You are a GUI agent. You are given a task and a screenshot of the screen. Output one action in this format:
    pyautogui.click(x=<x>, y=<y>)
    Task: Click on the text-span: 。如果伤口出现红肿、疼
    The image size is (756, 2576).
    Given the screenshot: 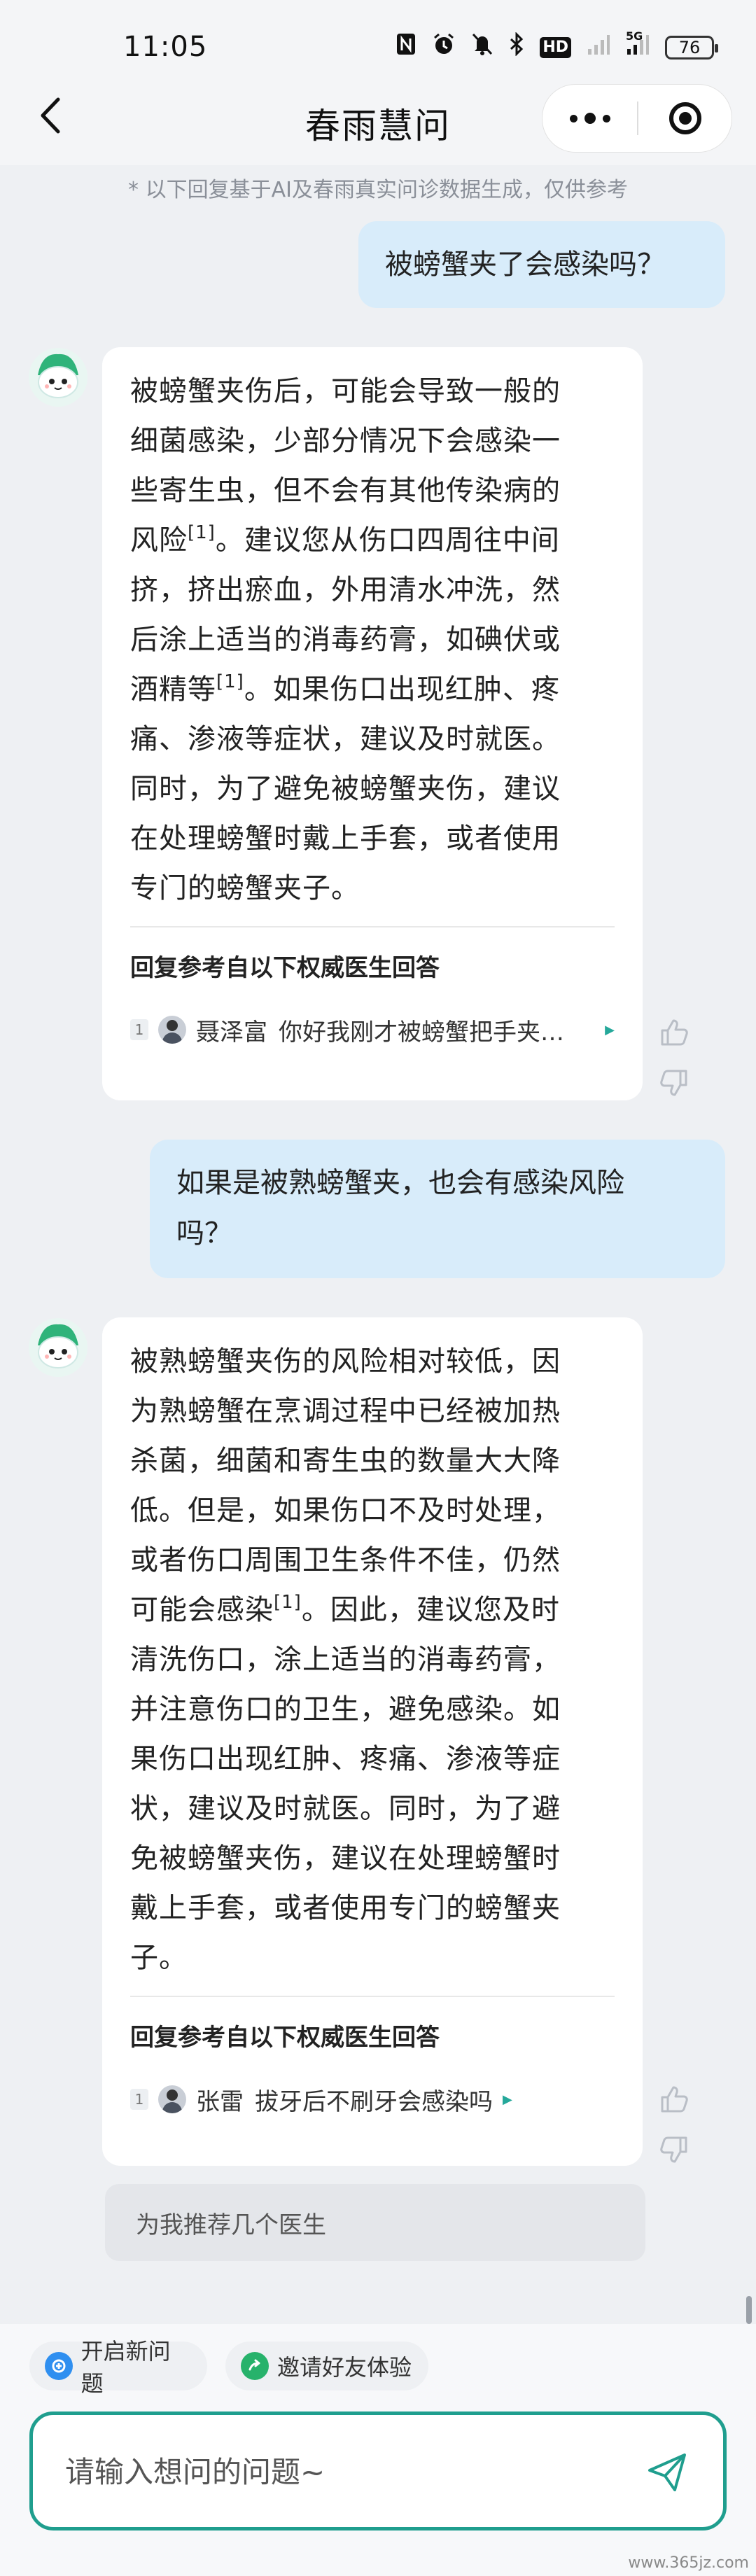 What is the action you would take?
    pyautogui.click(x=402, y=689)
    